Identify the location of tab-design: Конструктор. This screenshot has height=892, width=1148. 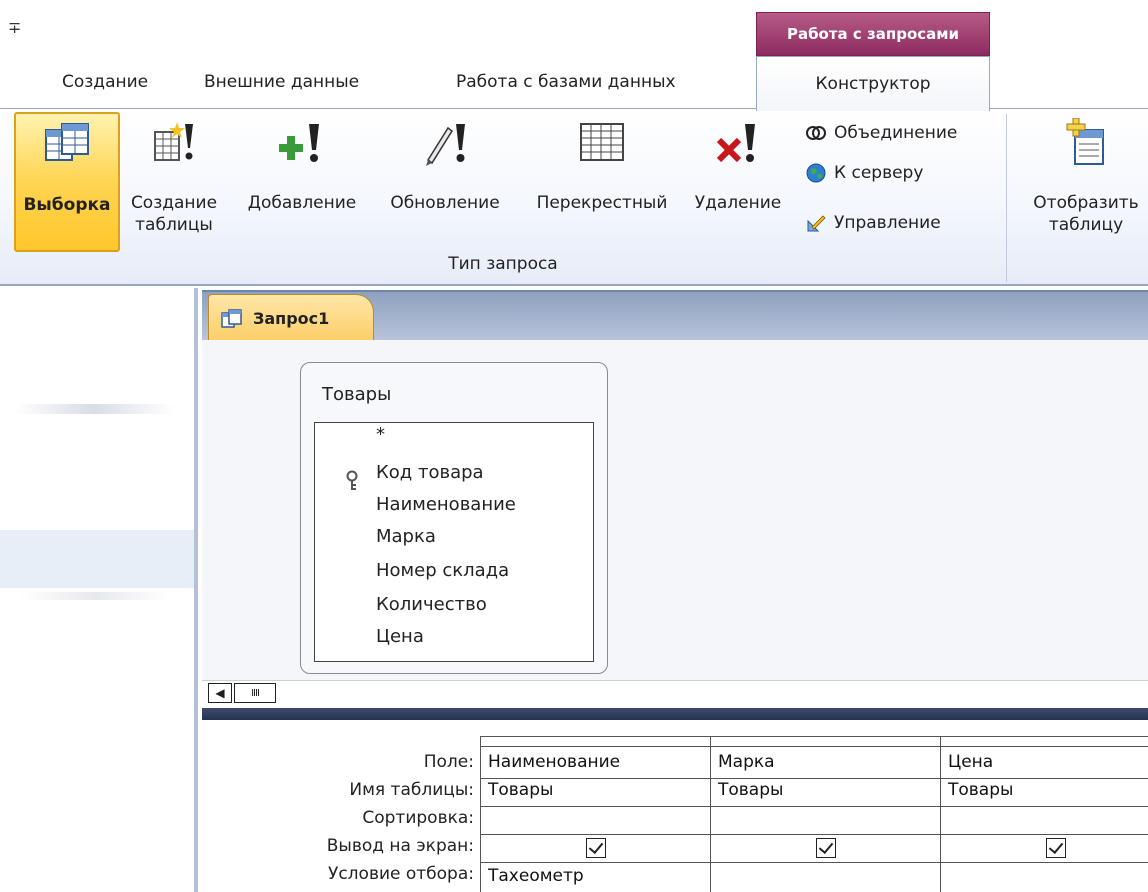
(873, 83).